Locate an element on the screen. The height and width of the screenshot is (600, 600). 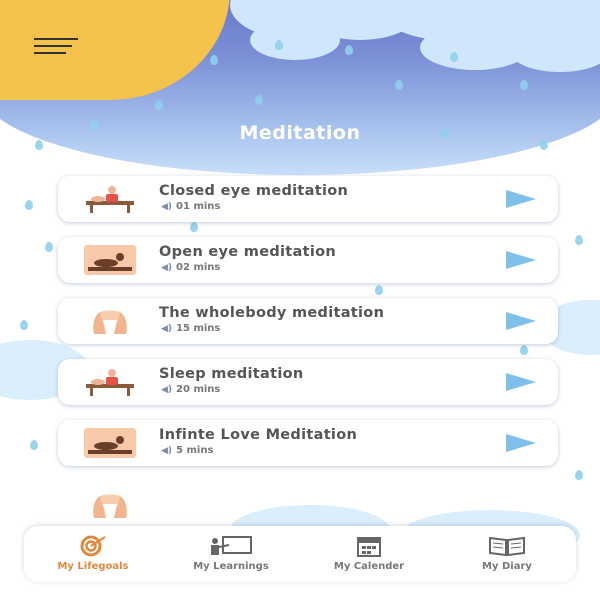
meditation-duration: ◀) 01 mins is located at coordinates (190, 206).